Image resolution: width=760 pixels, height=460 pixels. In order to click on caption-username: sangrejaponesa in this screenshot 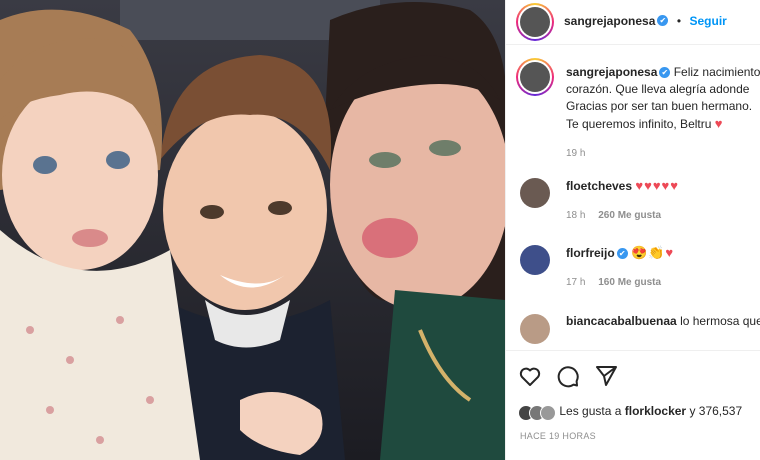, I will do `click(611, 72)`.